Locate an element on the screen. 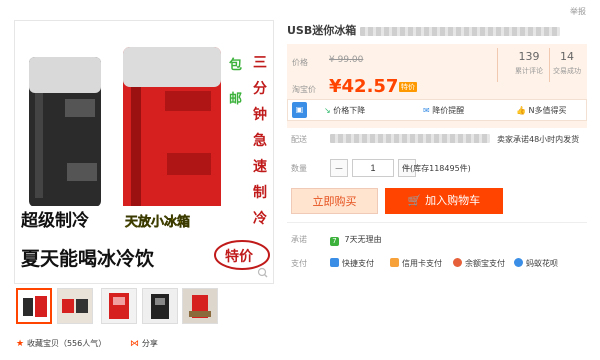  qr-phone-icon: ▣ is located at coordinates (299, 110).